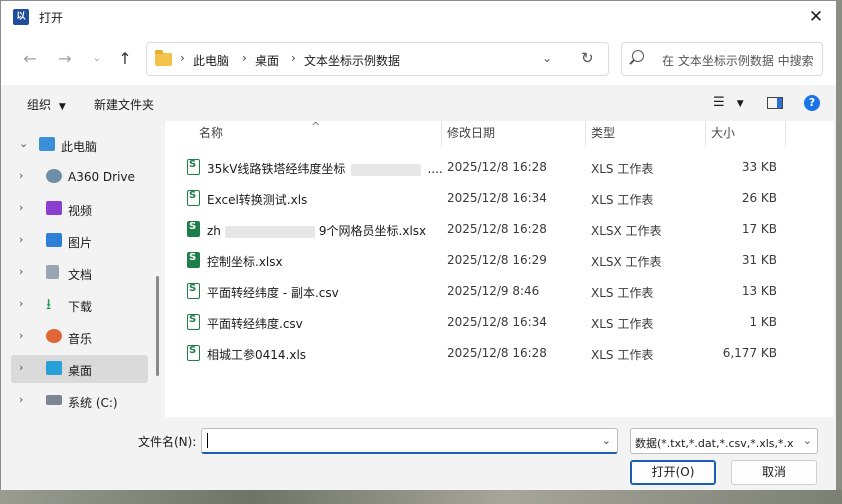 This screenshot has height=504, width=842. I want to click on sidebar-item-videos: › 视频, so click(79, 209).